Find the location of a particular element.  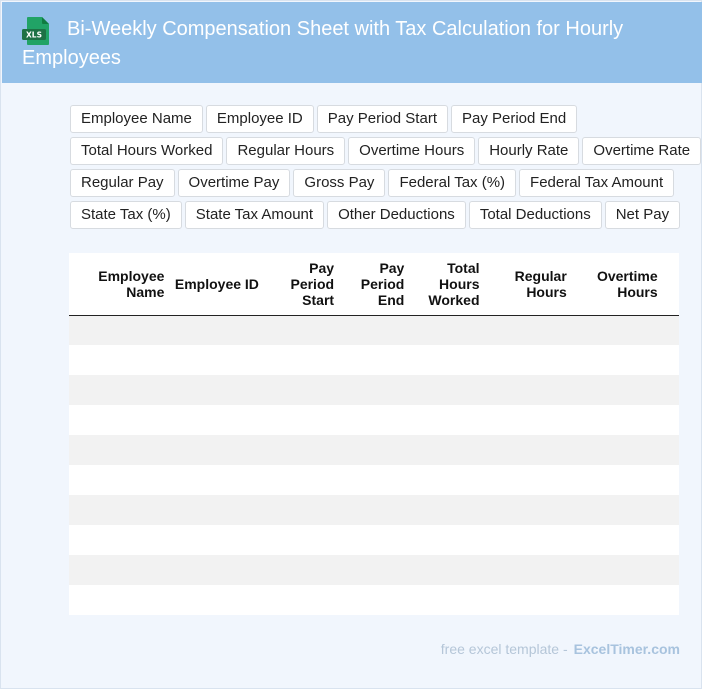

field-chip: Other Deductions is located at coordinates (396, 215).